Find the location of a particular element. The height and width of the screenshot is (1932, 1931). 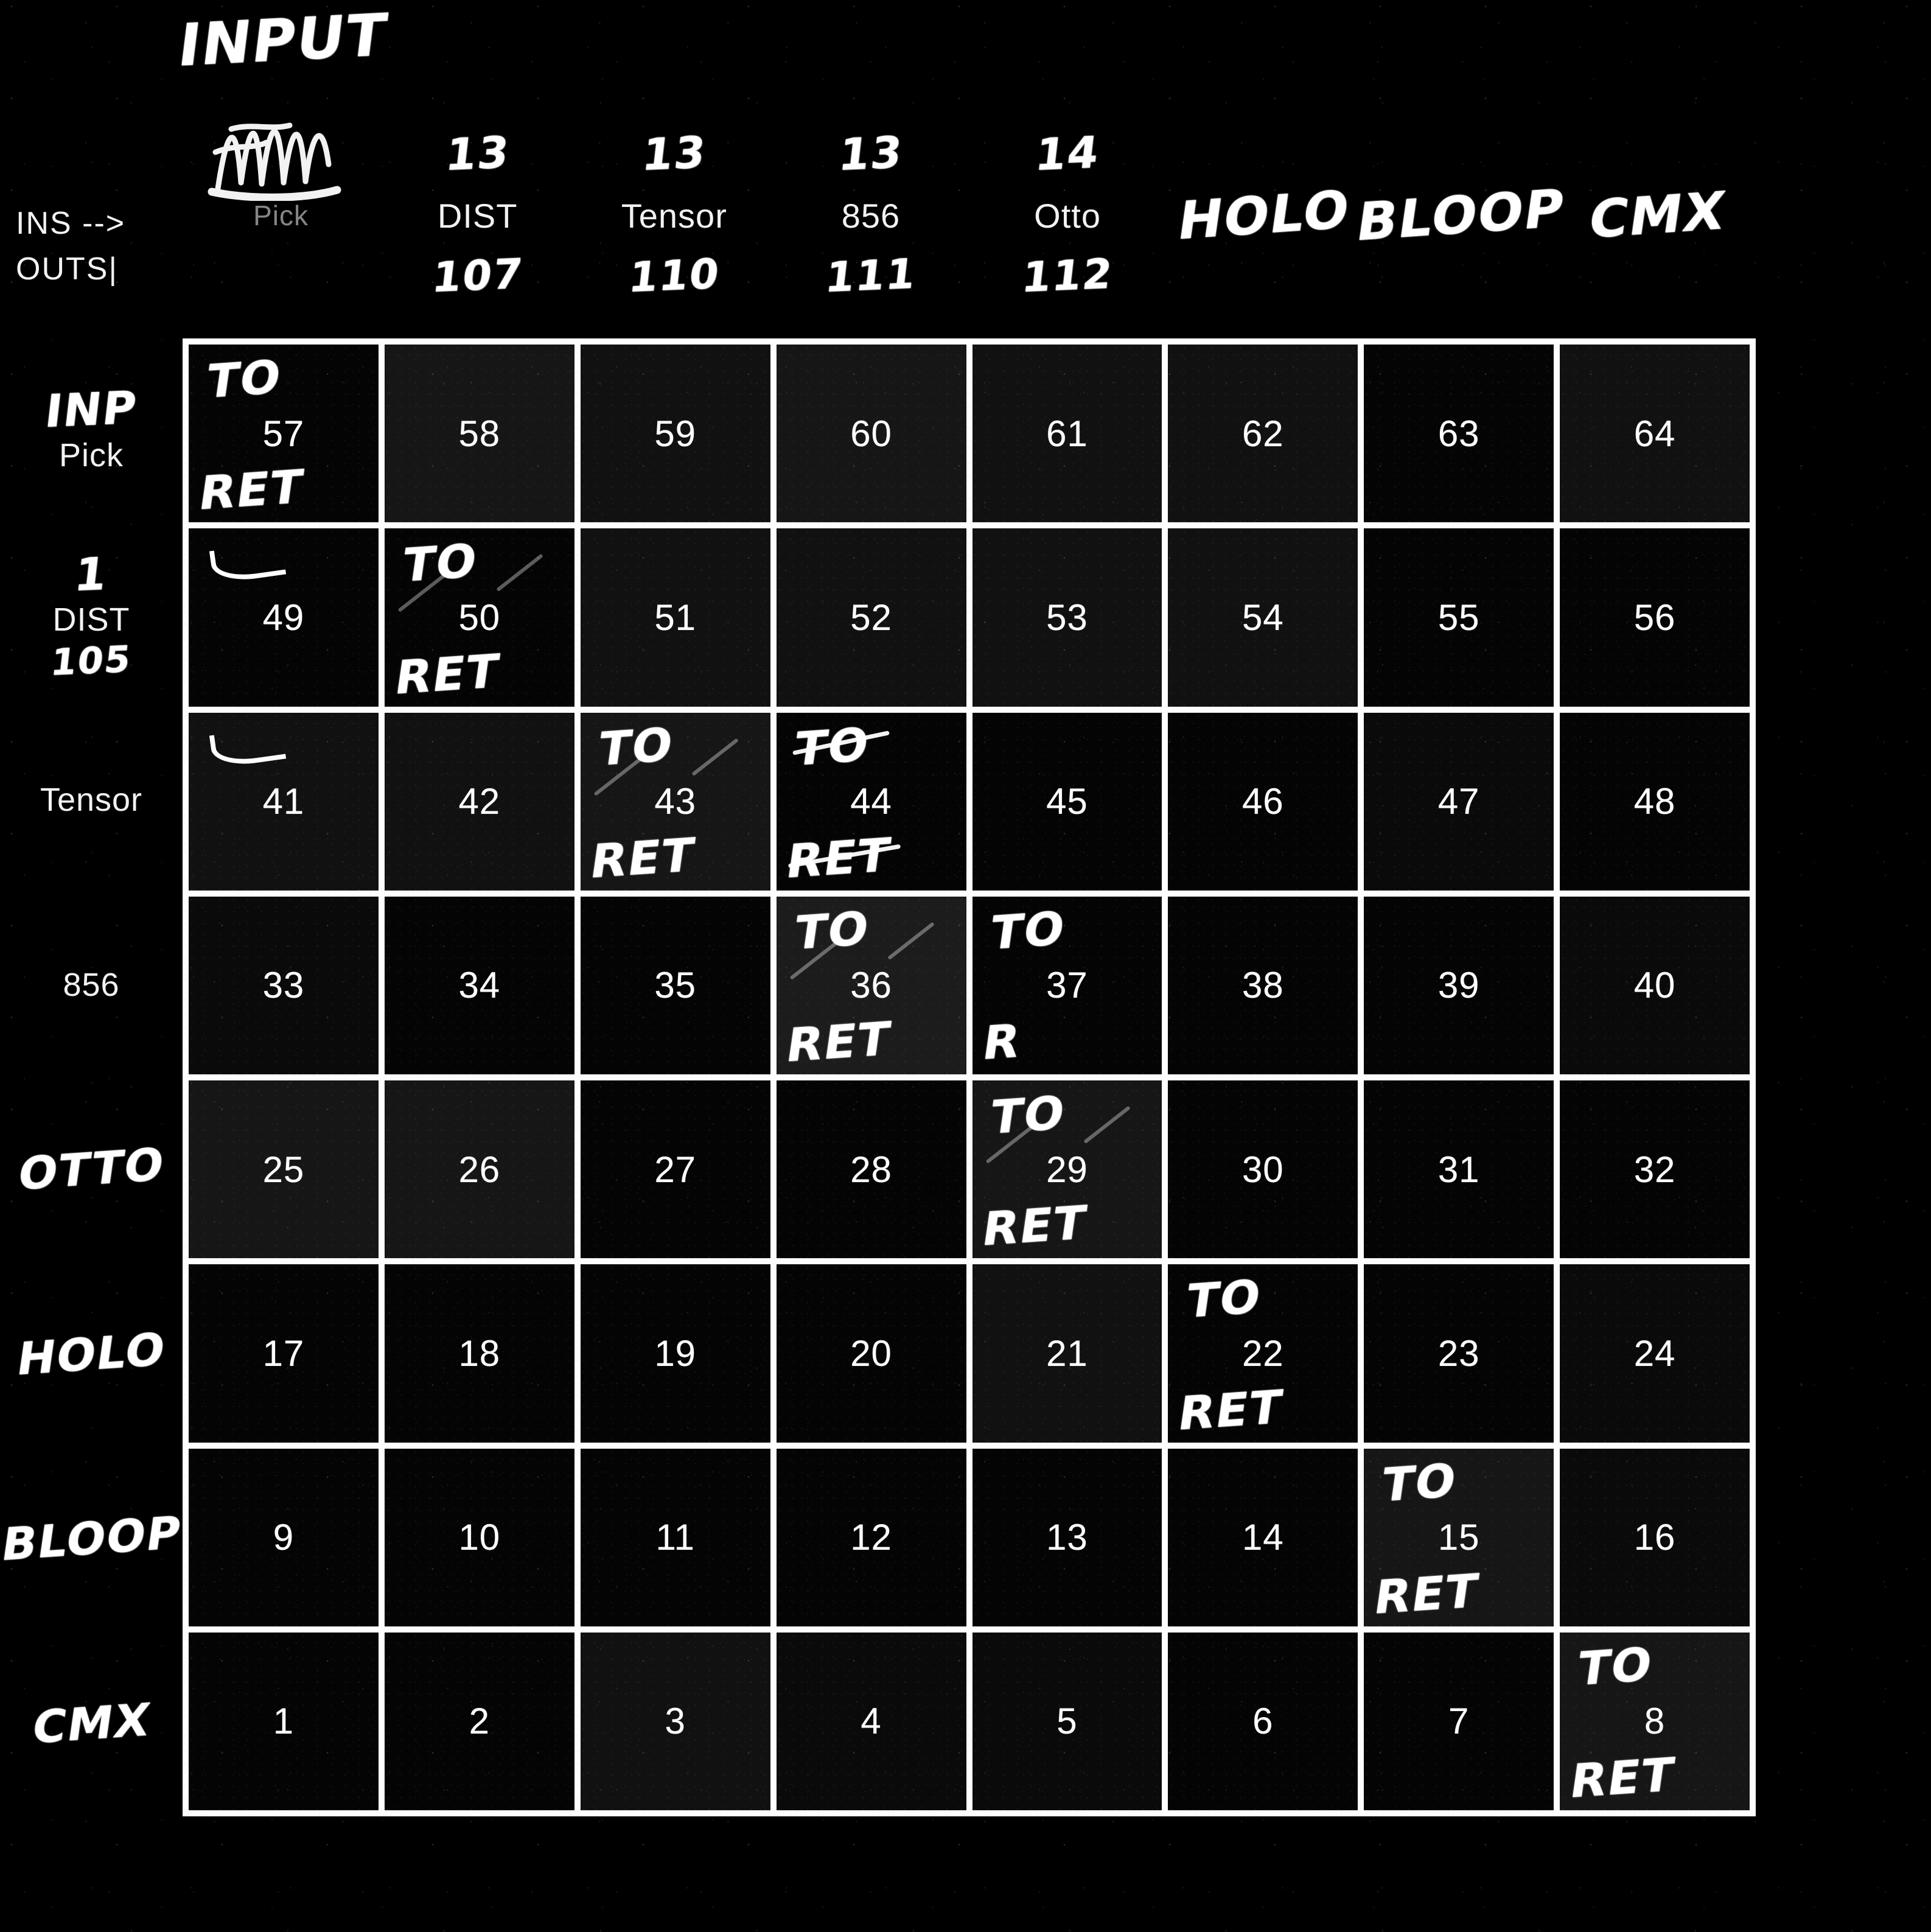

axis-legend: INS --> OUTS| is located at coordinates (98, 247).